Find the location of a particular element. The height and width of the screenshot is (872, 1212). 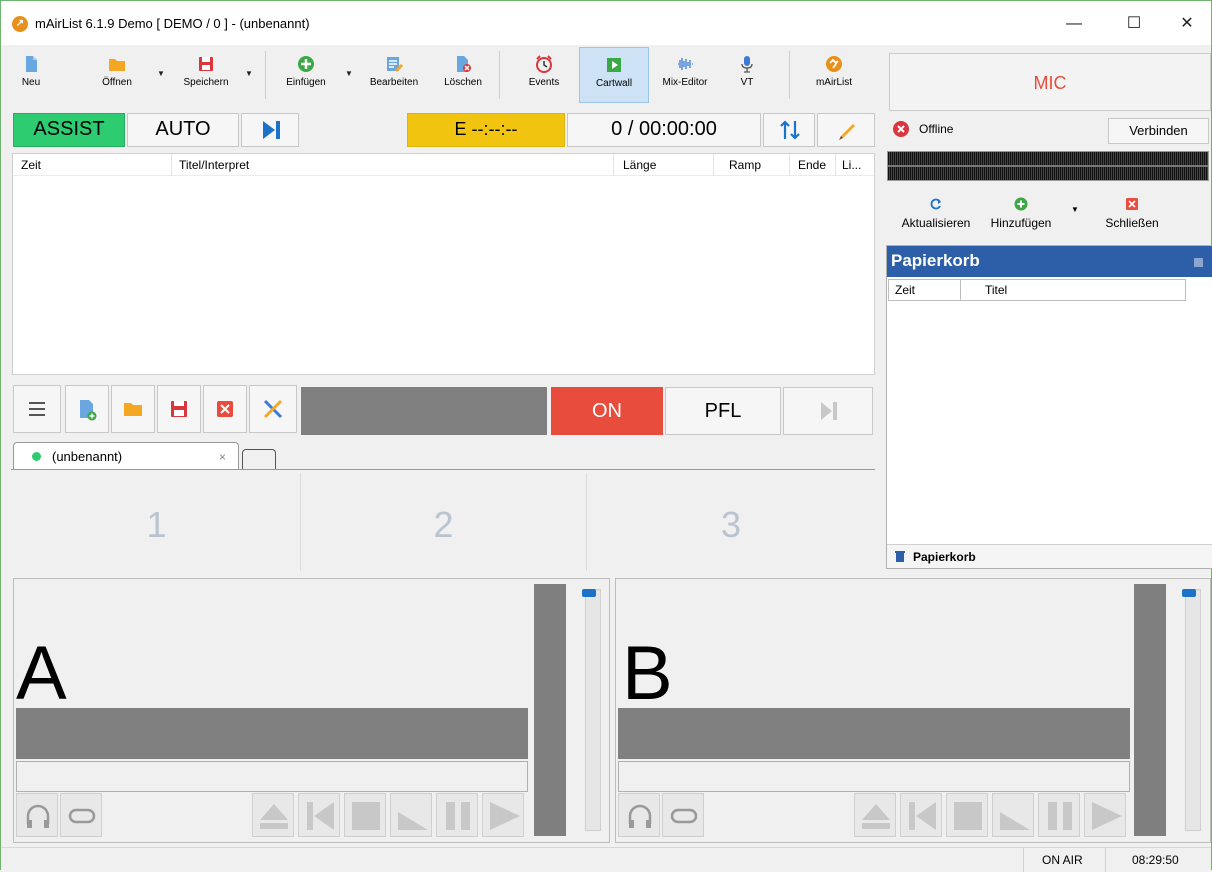

papierkorb-footer-tab: Papierkorb is located at coordinates (1049, 556).